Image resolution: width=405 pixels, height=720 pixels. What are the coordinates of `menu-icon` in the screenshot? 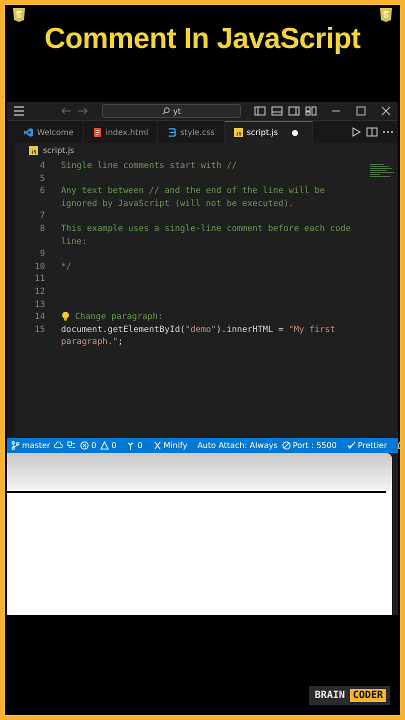 It's located at (19, 111).